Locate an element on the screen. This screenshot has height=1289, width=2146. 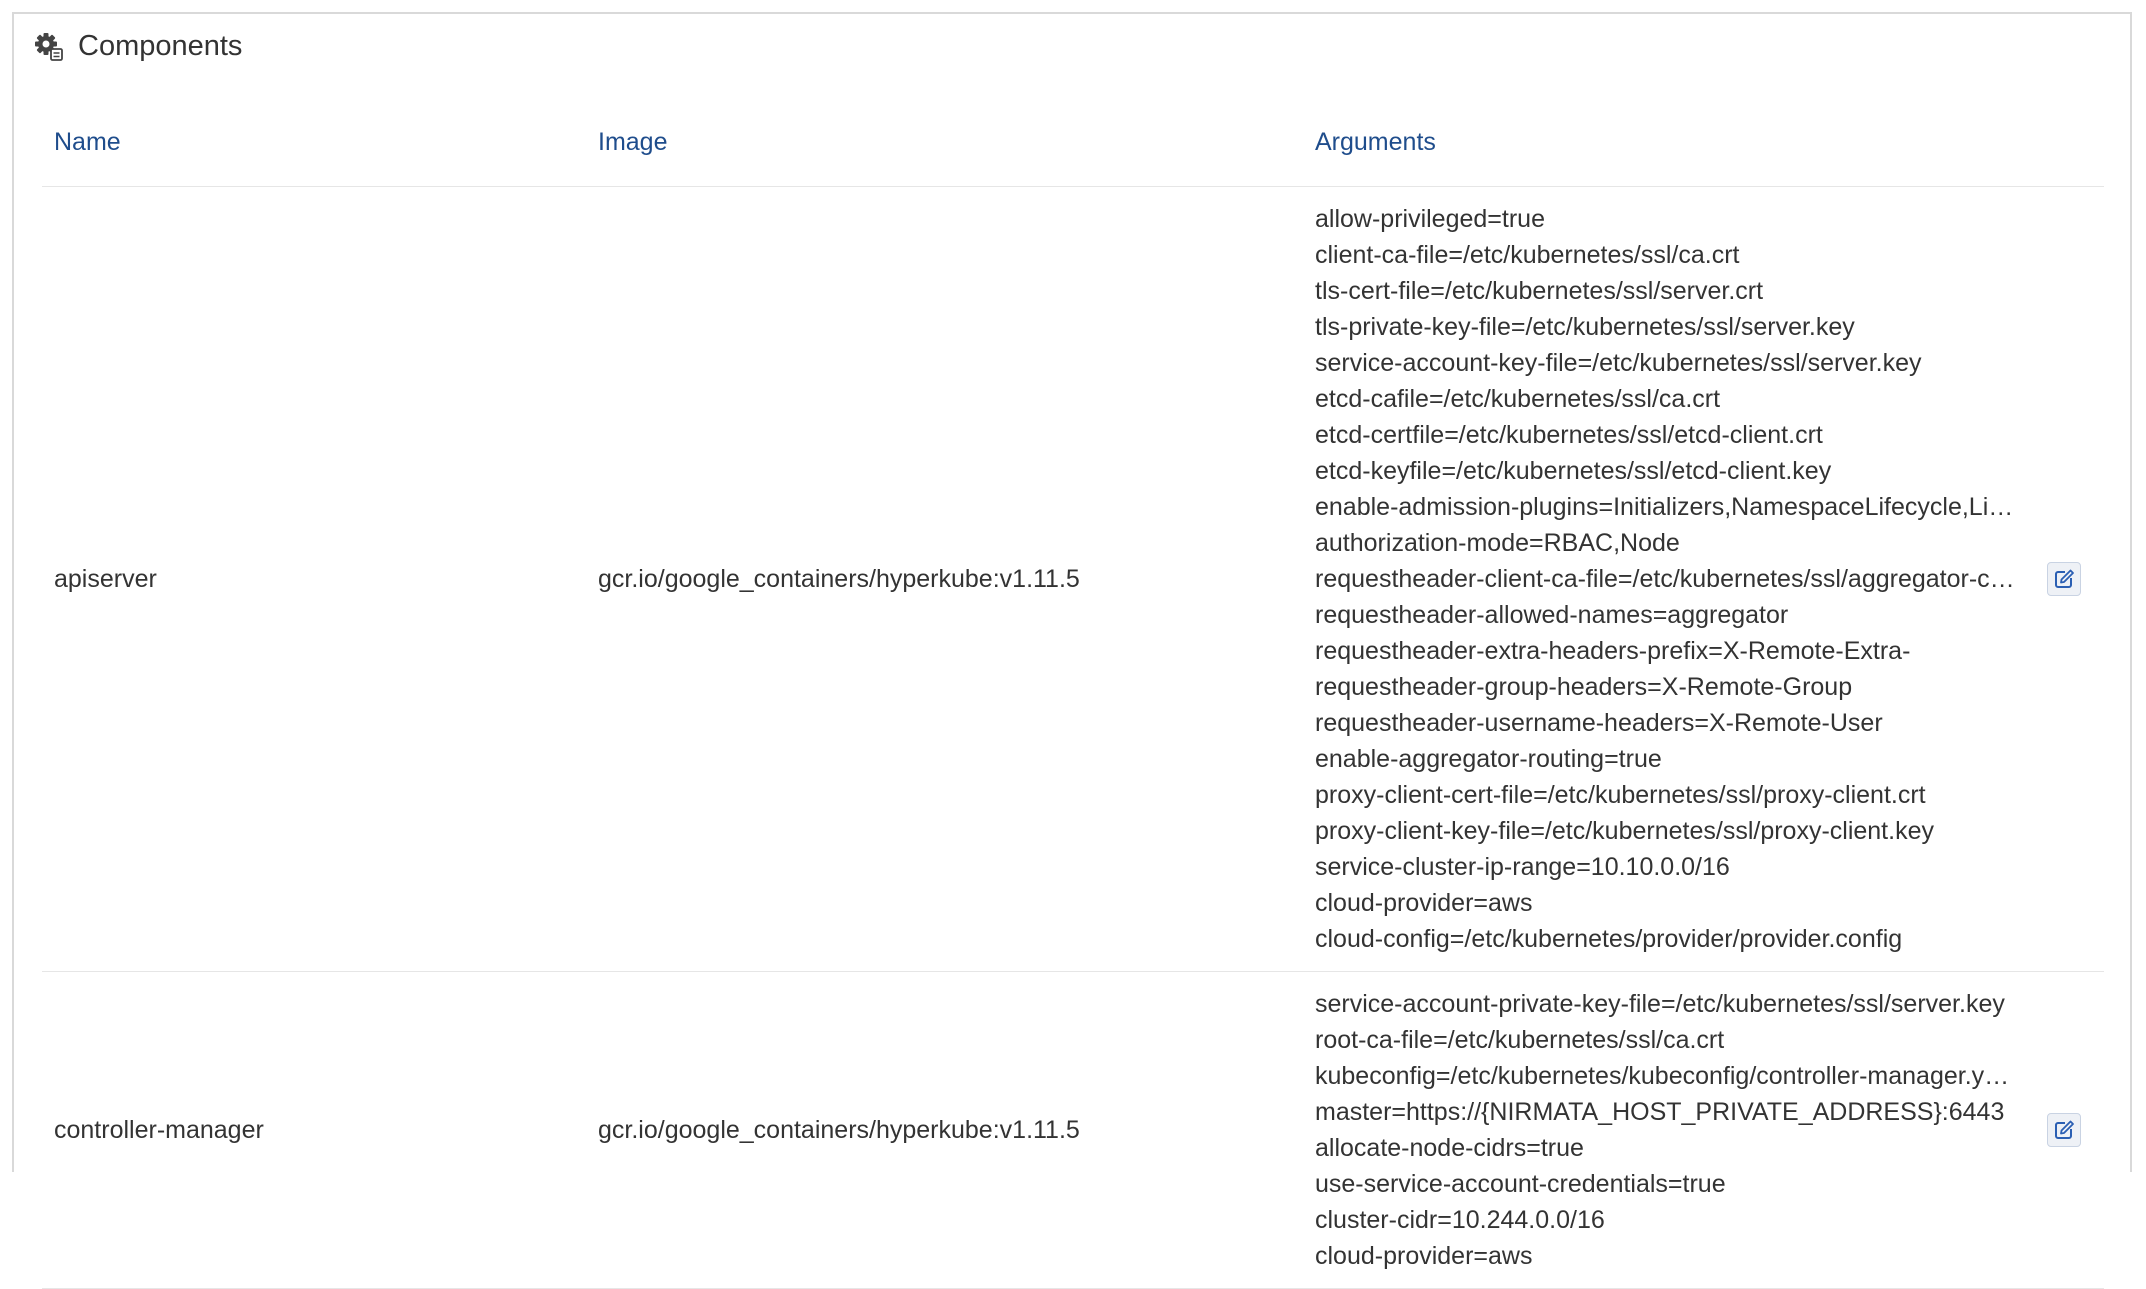
component-name: controller-manager is located at coordinates (314, 1130).